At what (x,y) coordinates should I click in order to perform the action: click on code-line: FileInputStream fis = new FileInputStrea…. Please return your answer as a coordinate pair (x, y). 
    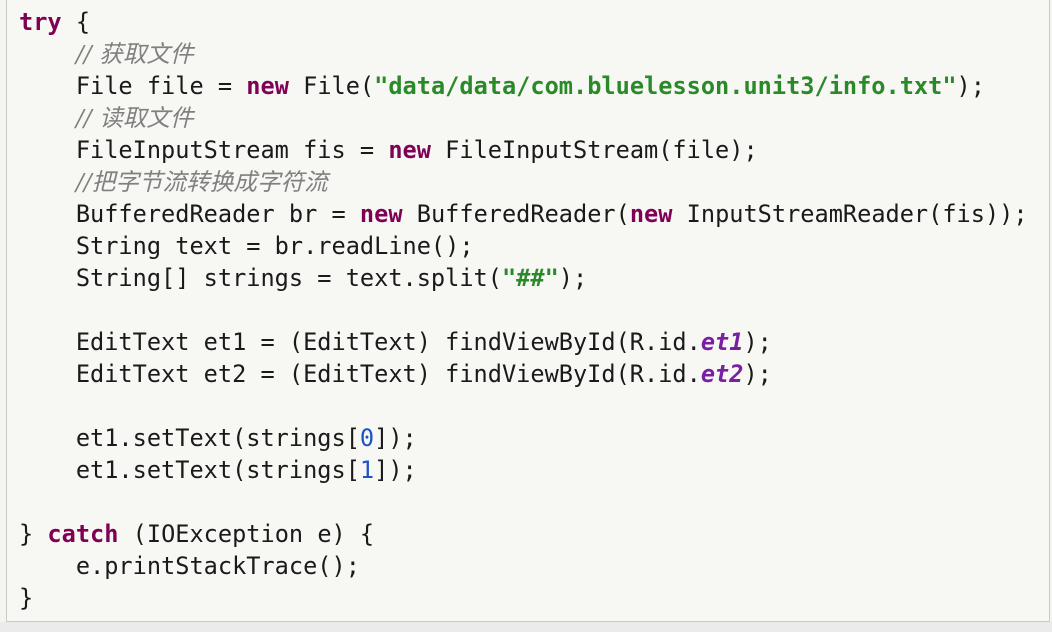
    Looking at the image, I should click on (523, 150).